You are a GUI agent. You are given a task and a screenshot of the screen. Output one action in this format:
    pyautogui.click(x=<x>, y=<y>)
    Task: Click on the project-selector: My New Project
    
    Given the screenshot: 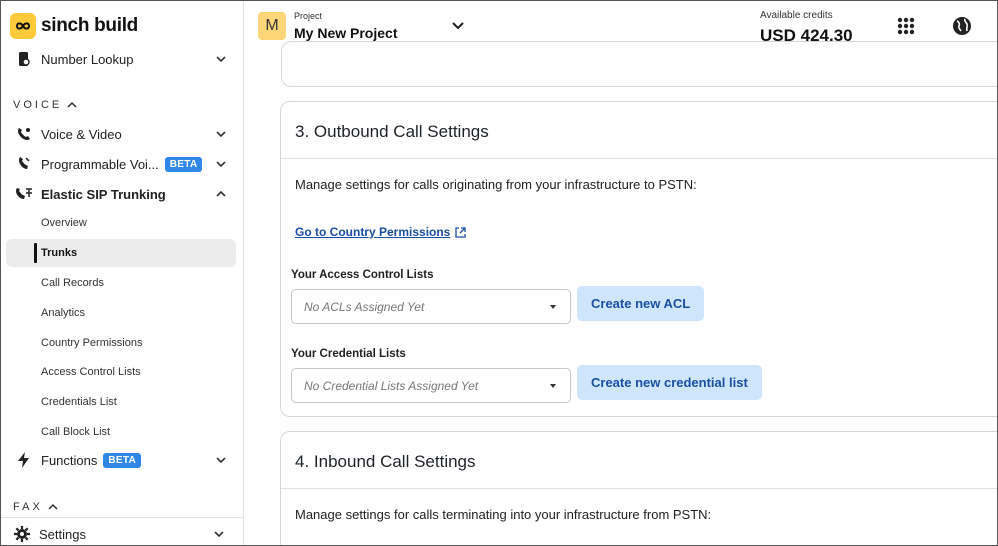 What is the action you would take?
    pyautogui.click(x=345, y=33)
    